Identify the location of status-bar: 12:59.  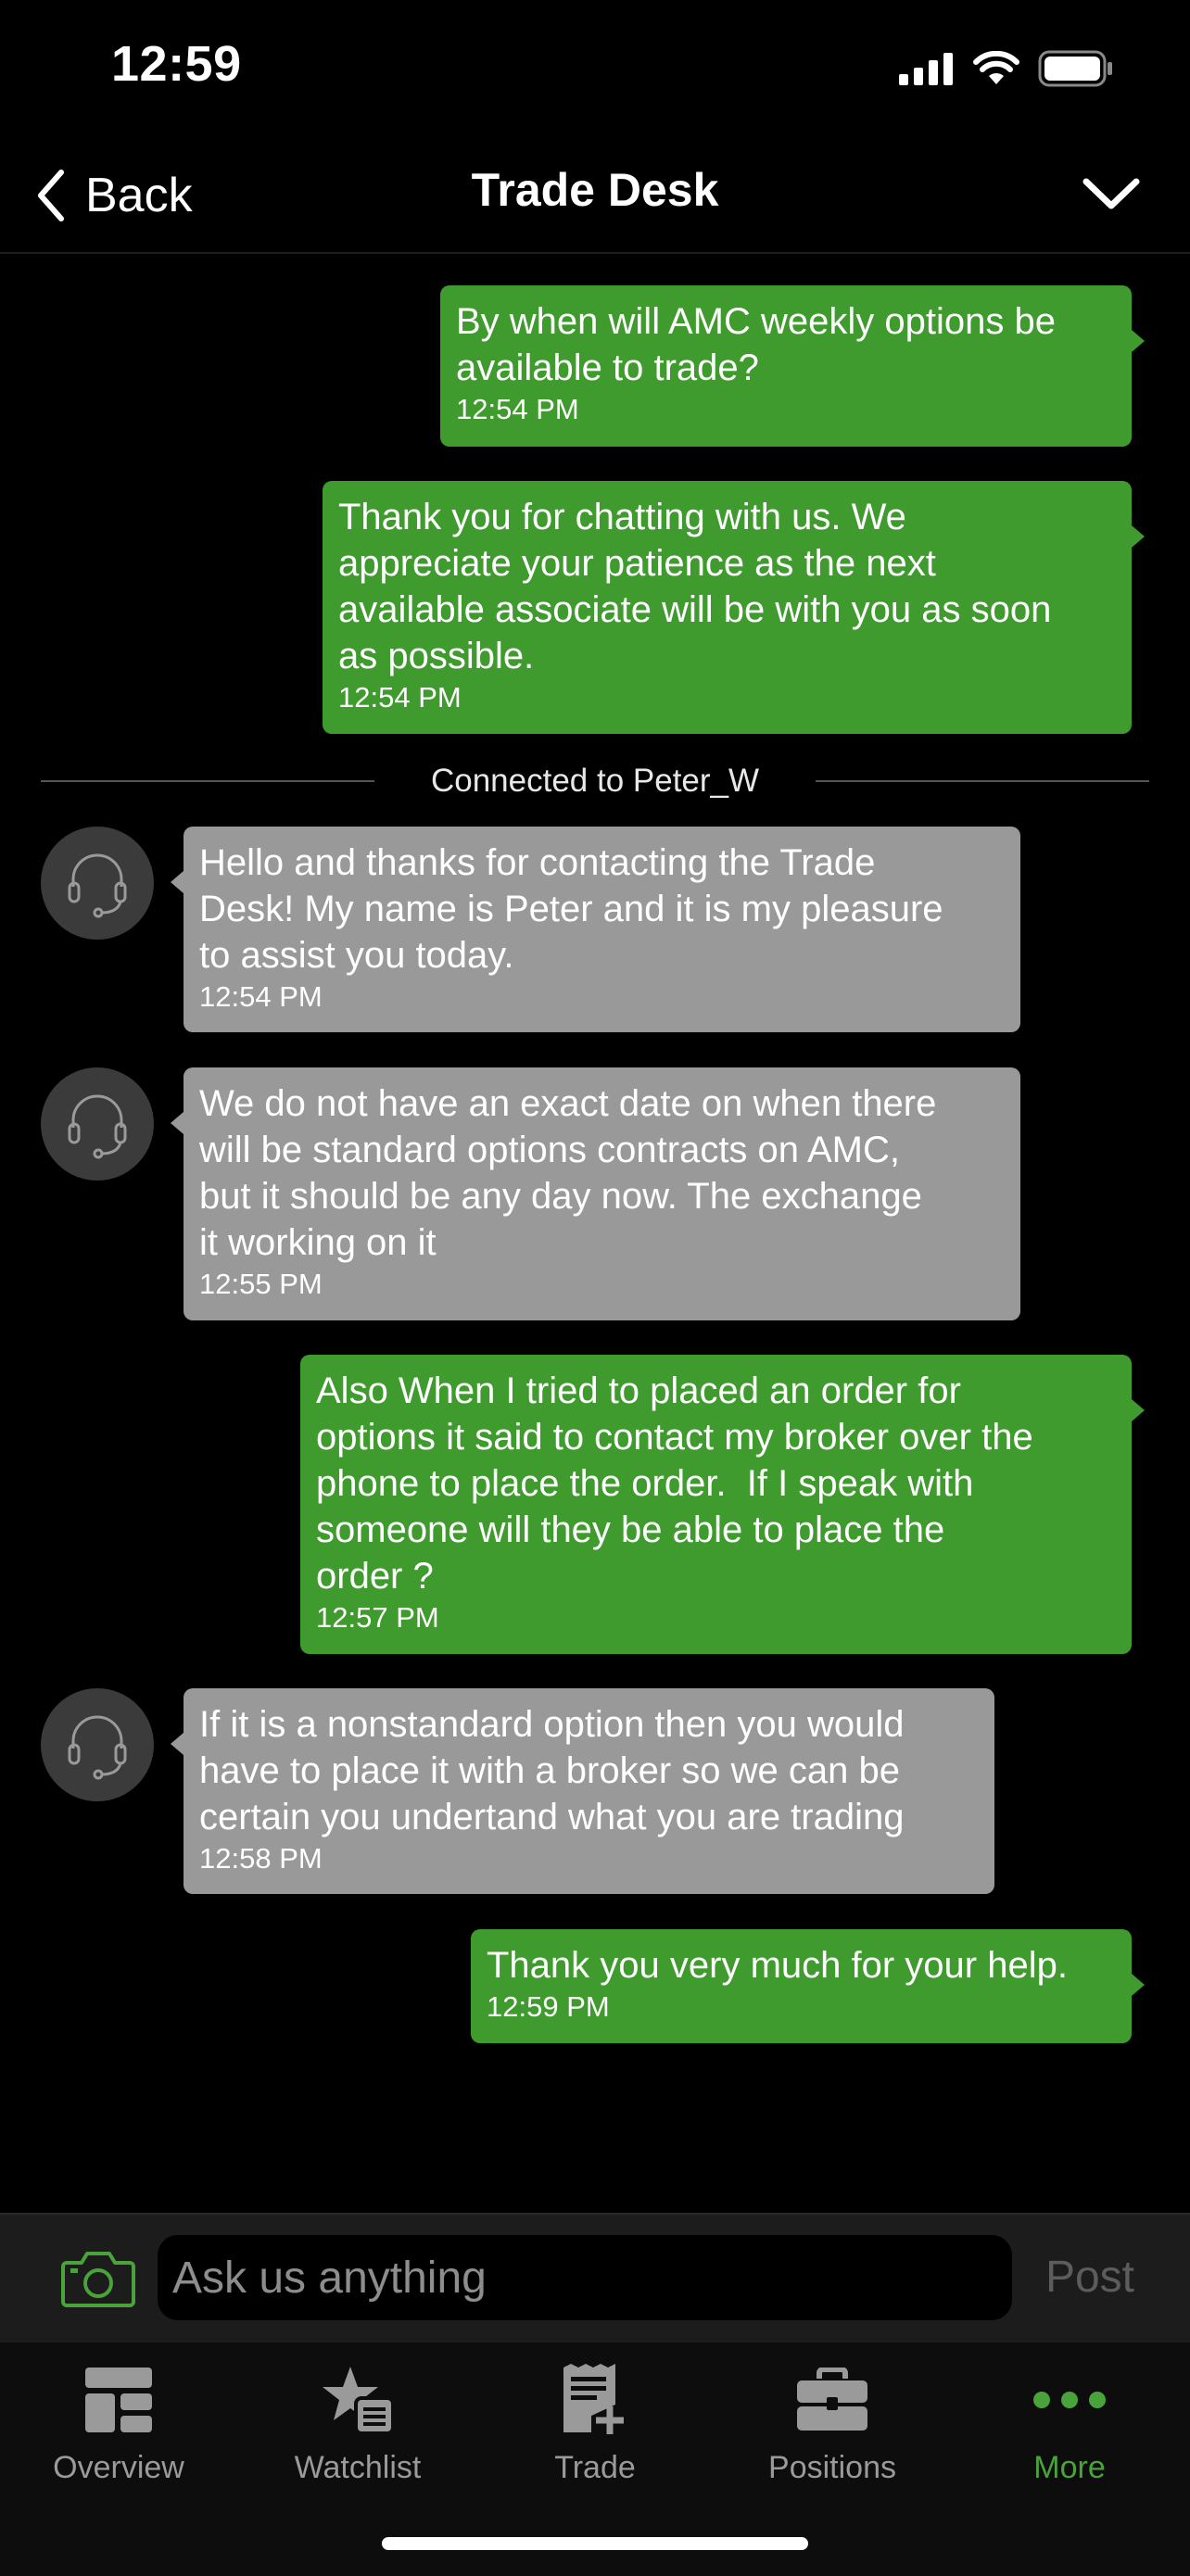
(595, 69).